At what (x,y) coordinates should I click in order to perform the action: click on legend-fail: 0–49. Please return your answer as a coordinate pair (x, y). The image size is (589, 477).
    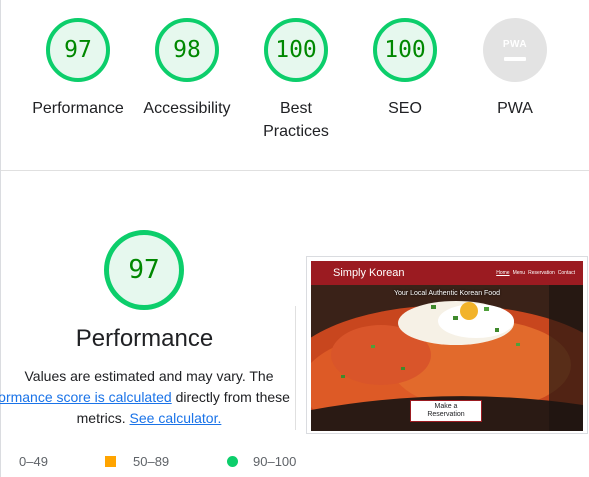
    Looking at the image, I should click on (33, 461).